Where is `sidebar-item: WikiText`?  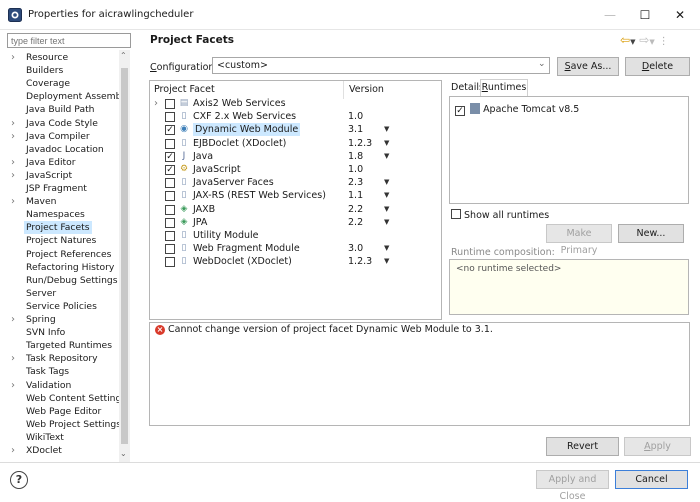
sidebar-item: WikiText is located at coordinates (63, 437).